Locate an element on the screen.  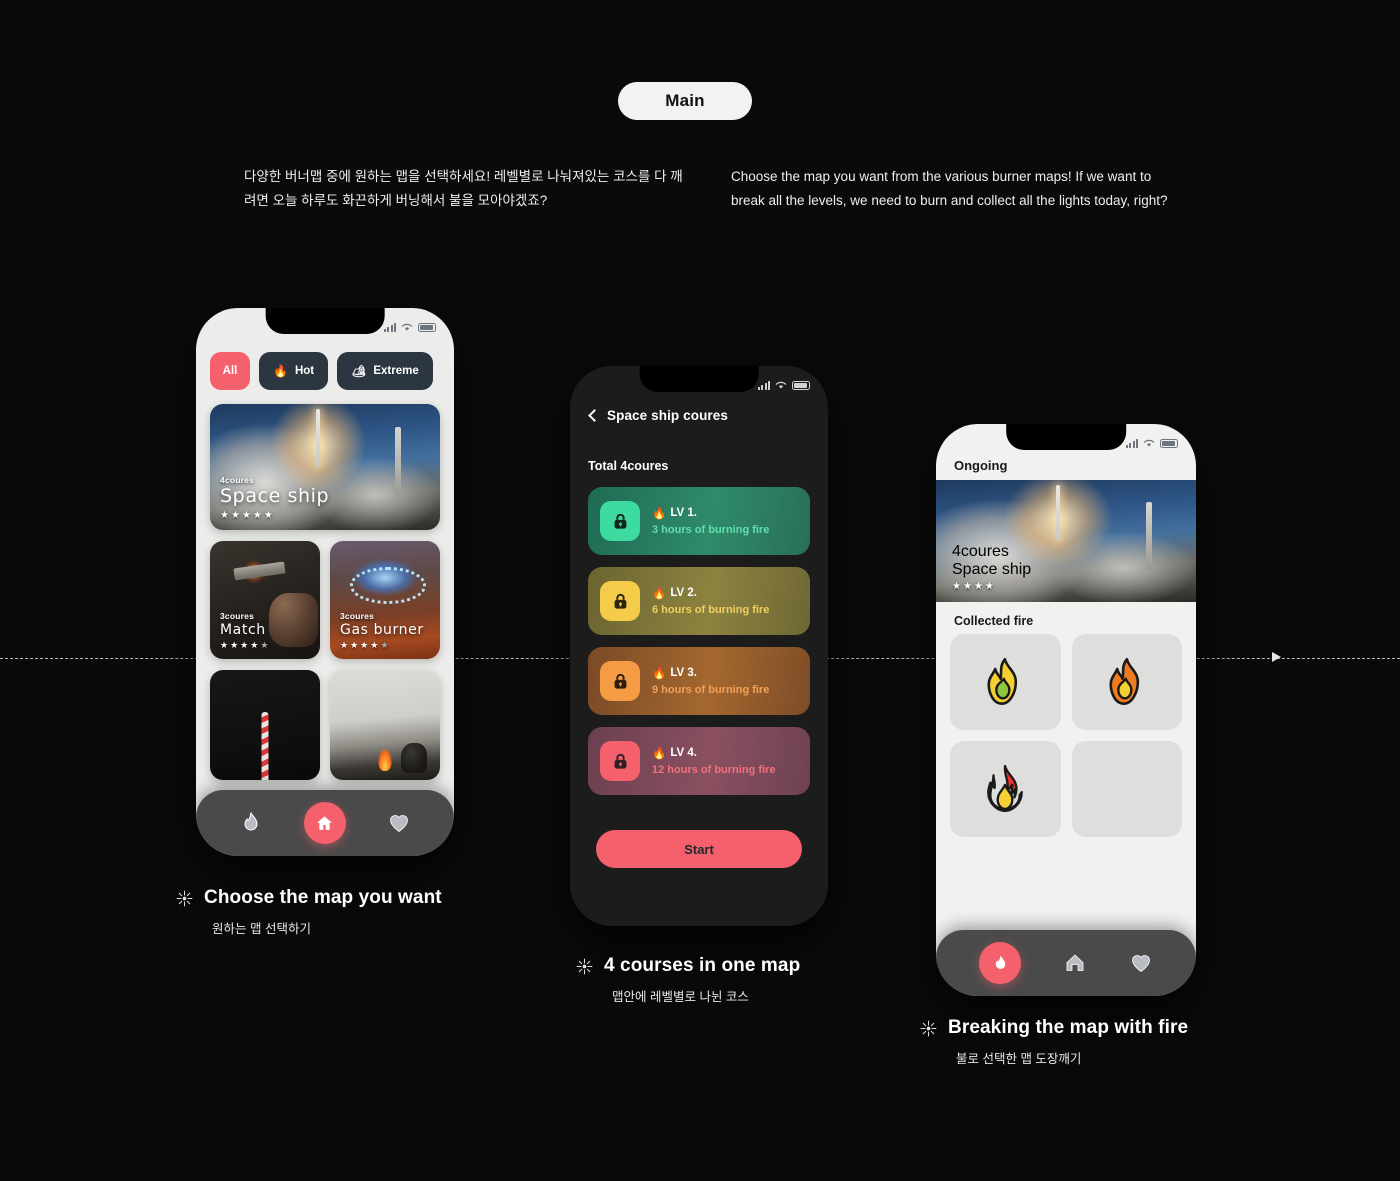
level-desc: 9 hours of burning fire is located at coordinates (711, 690).